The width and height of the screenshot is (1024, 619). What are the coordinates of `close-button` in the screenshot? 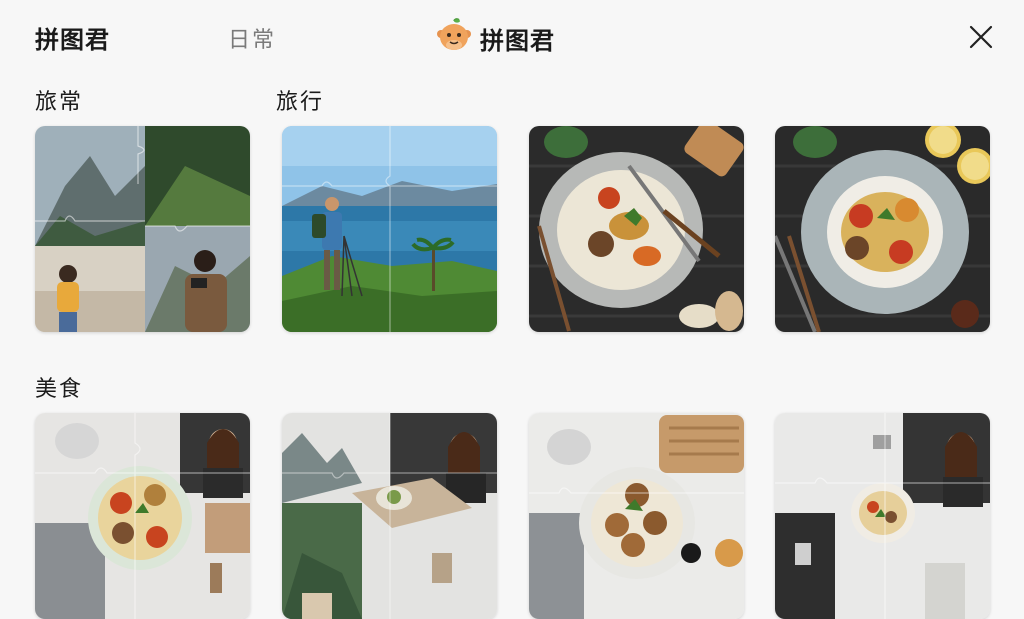 It's located at (981, 37).